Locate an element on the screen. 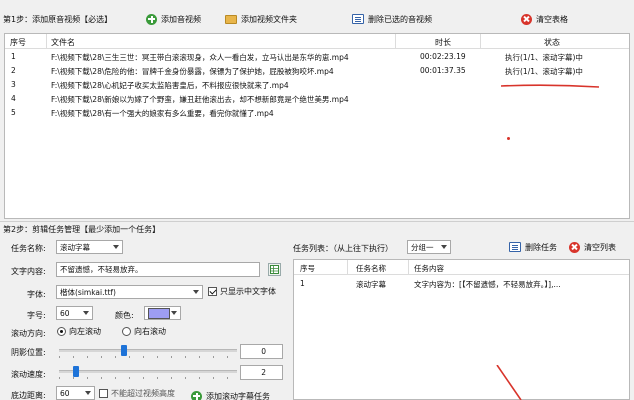 The height and width of the screenshot is (400, 634). task-table-header: 序号 任务名称 任务内容 is located at coordinates (461, 267).